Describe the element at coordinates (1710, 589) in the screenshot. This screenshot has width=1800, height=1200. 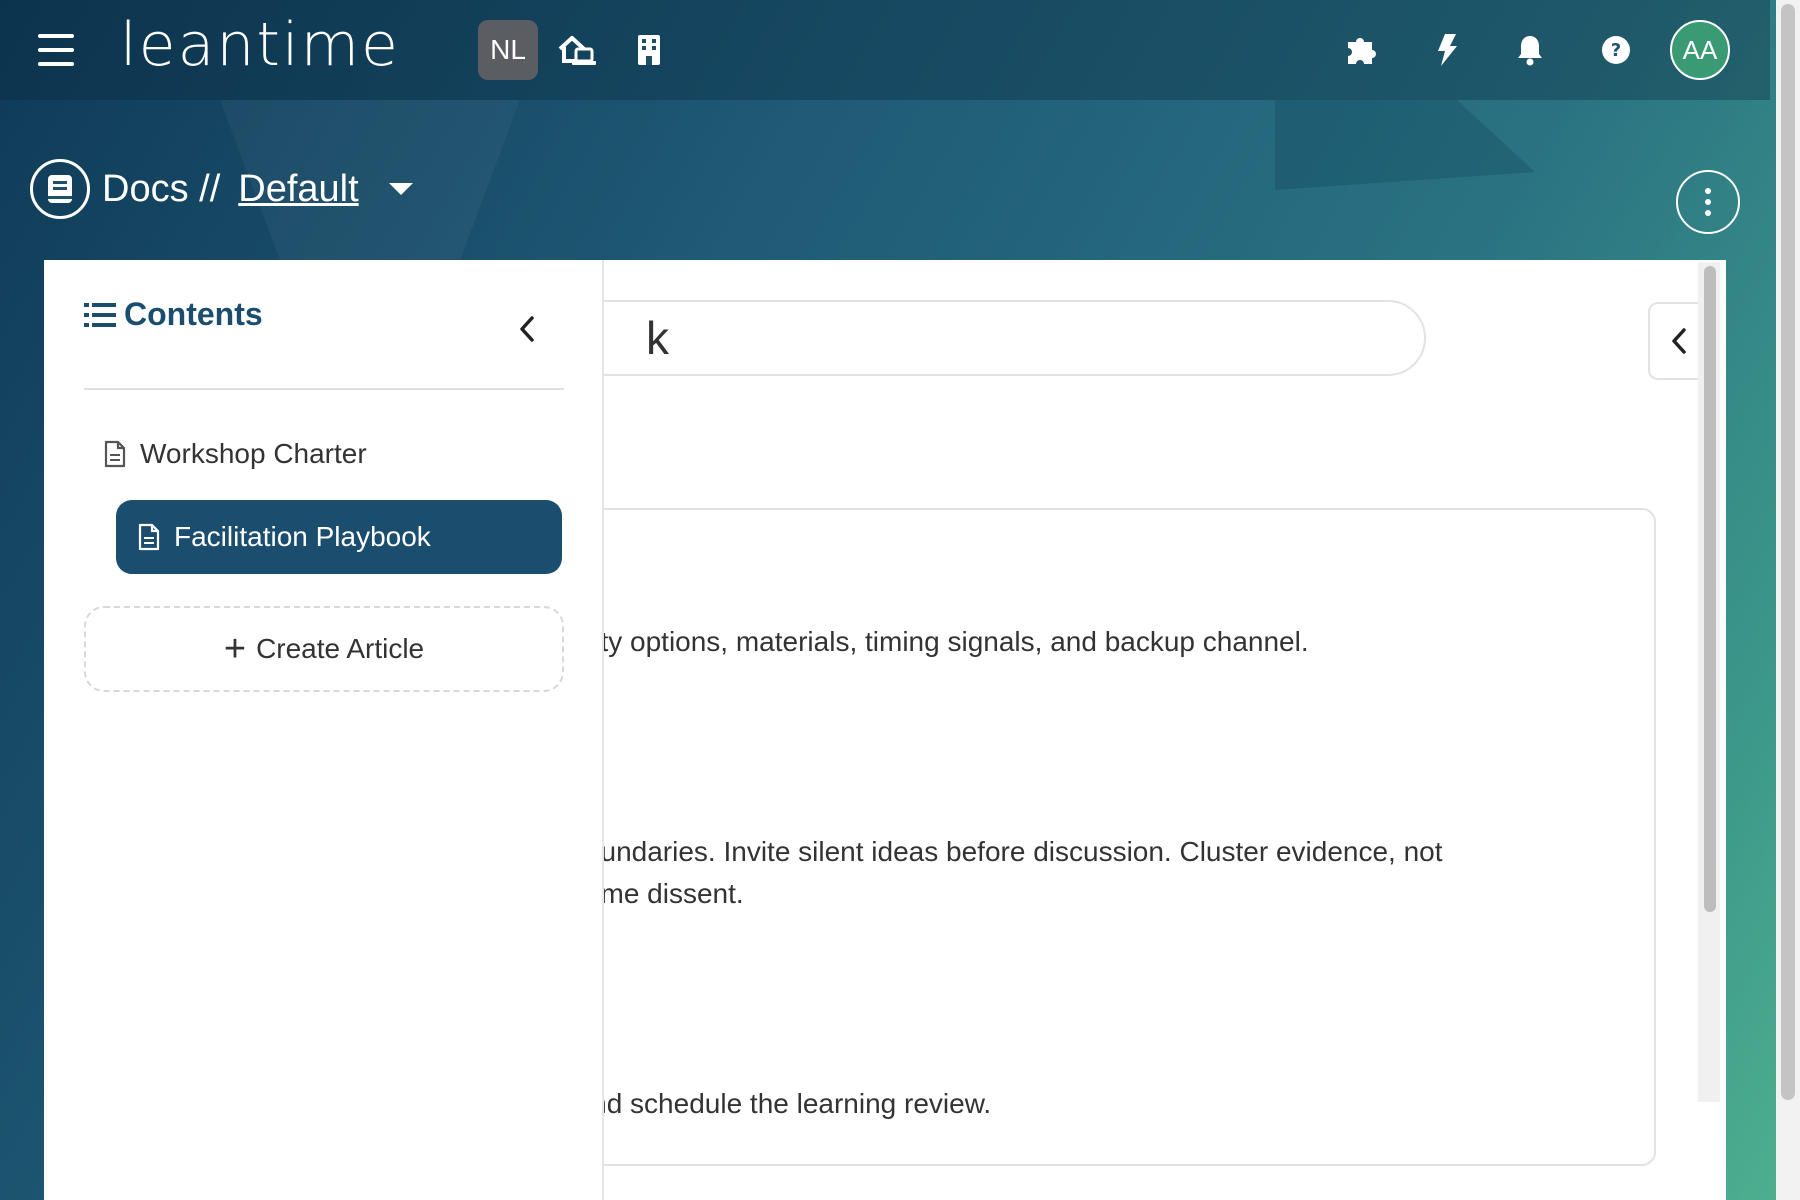
I see `panel-scrollbar-thumb` at that location.